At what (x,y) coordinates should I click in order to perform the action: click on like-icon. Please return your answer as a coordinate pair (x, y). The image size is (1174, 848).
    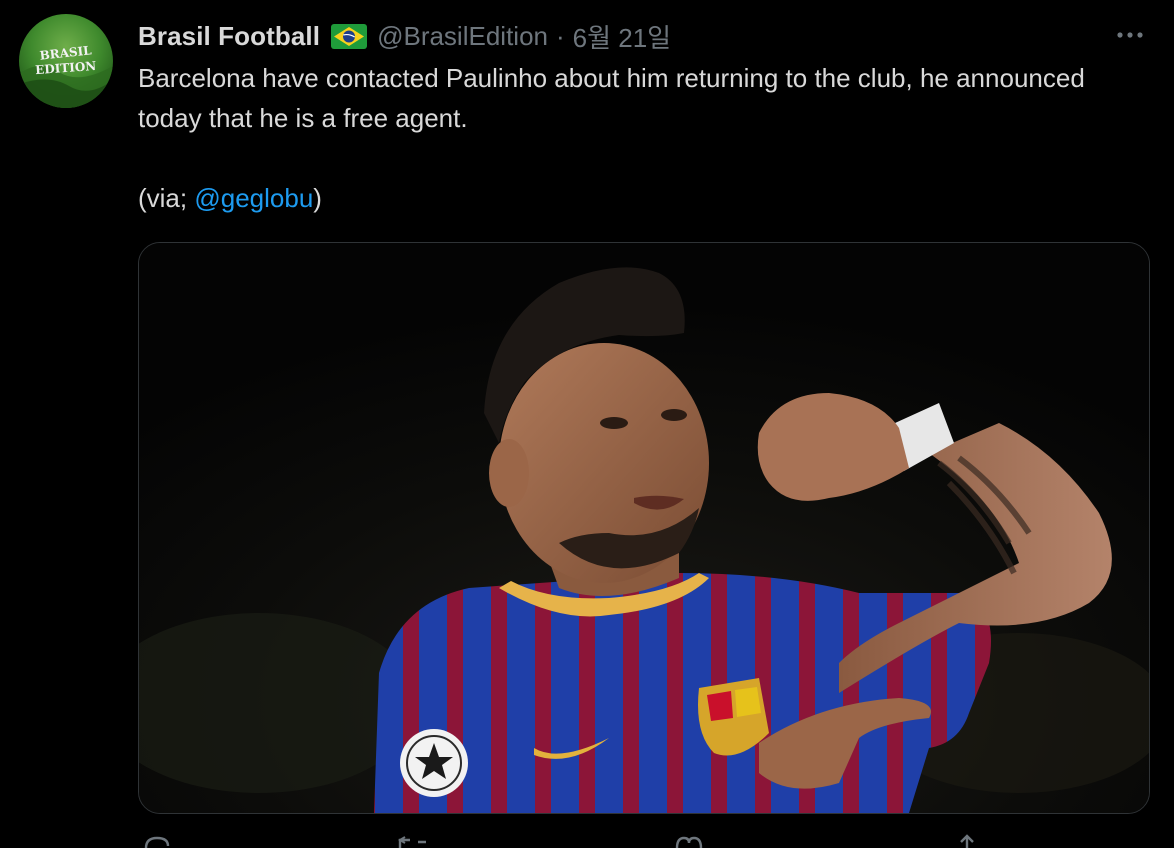
    Looking at the image, I should click on (689, 841).